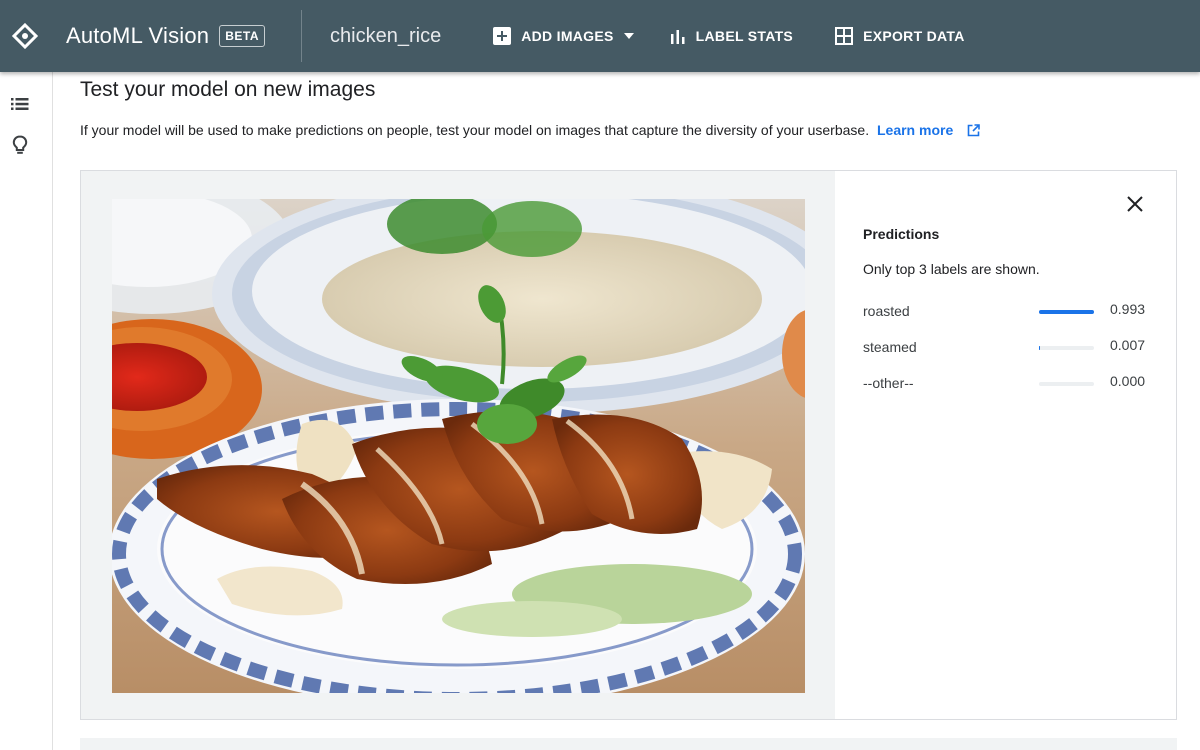 The image size is (1200, 750). I want to click on add-images-button: ADD IMAGES, so click(563, 36).